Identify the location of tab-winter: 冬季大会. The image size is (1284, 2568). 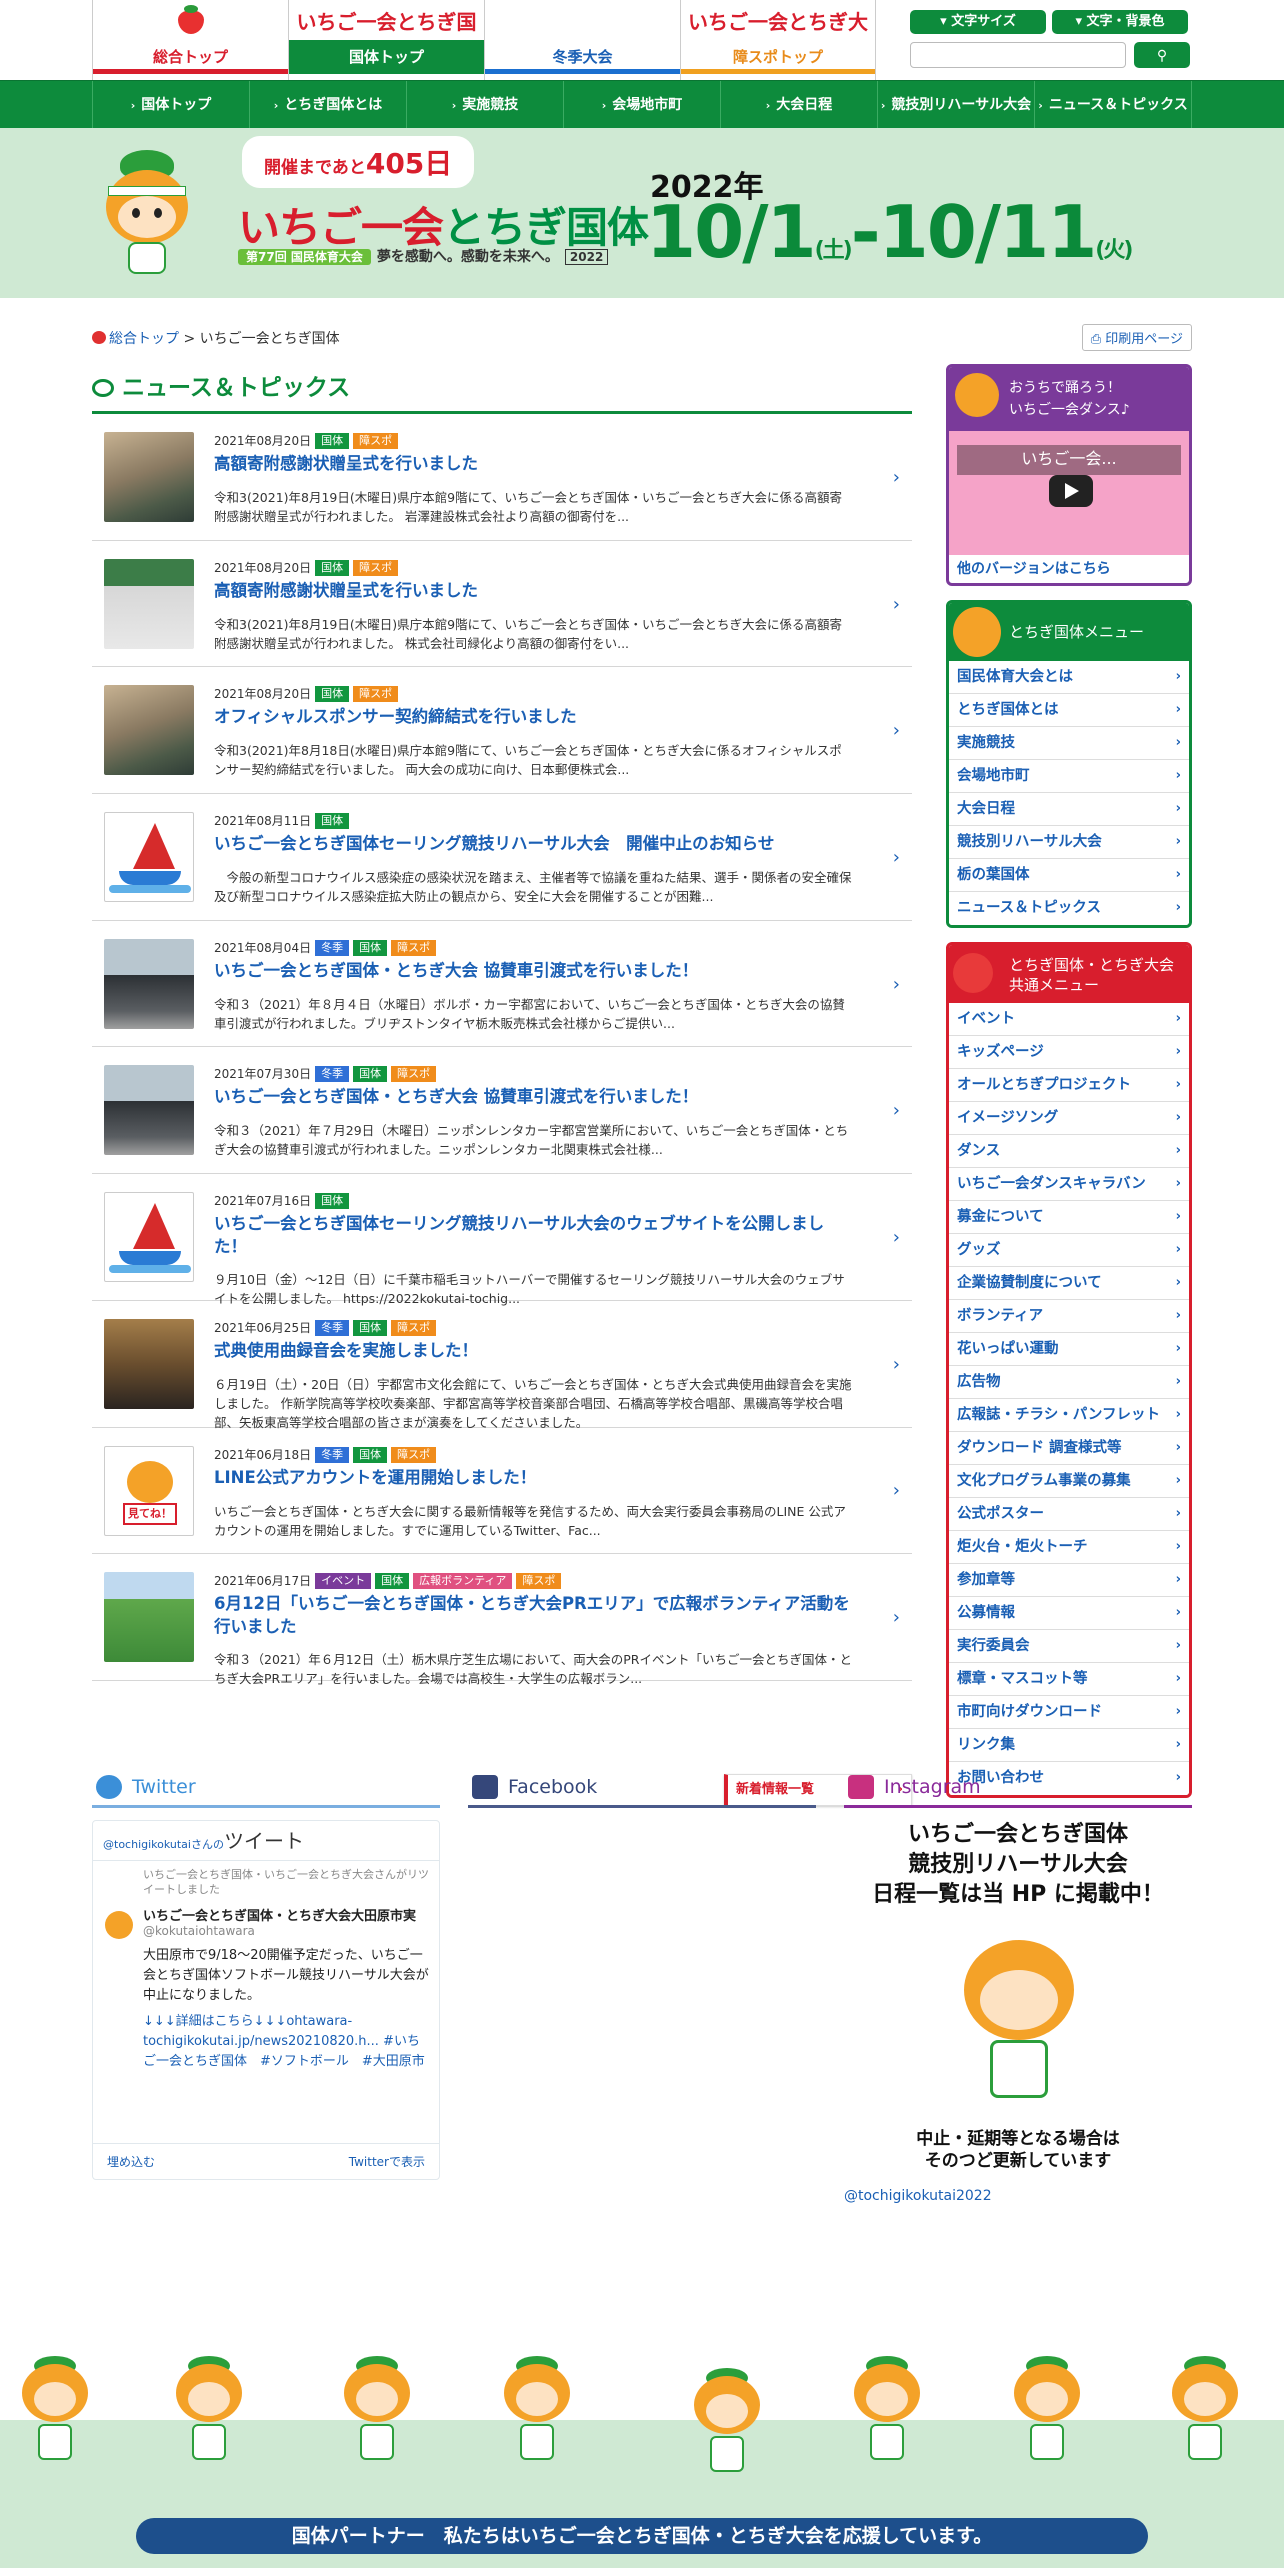
(582, 40).